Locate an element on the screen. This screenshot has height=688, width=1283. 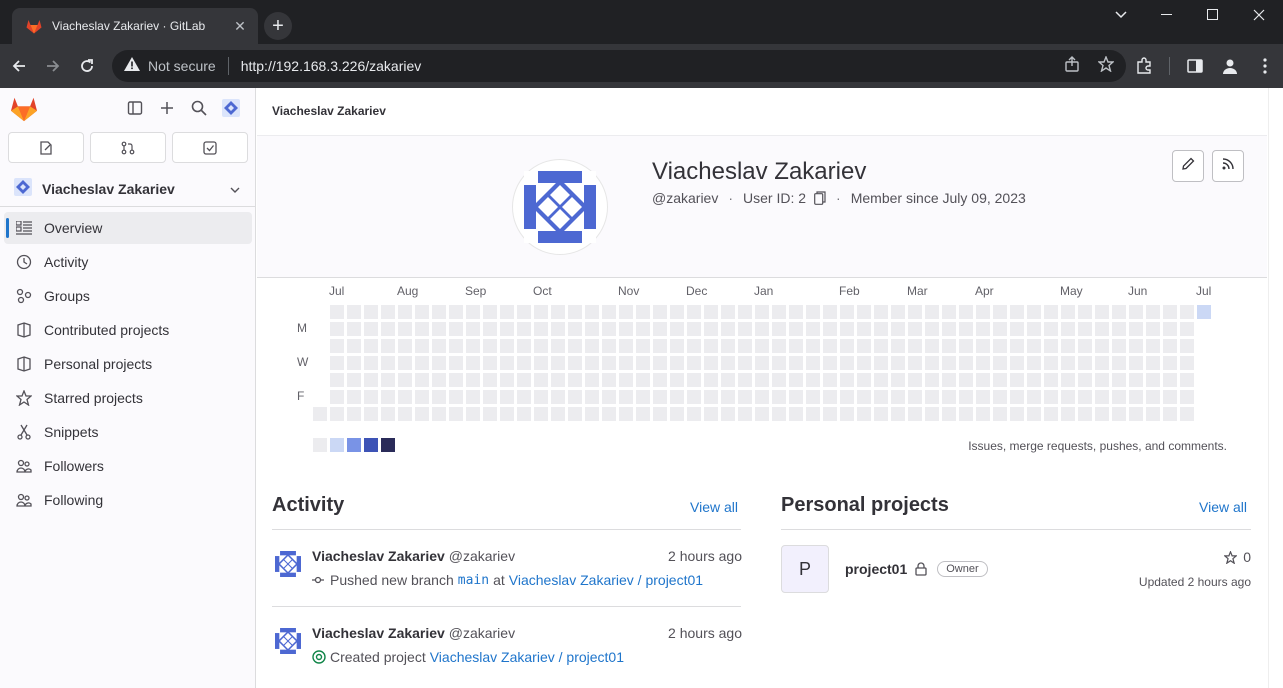
bookmark-star-icon is located at coordinates (1106, 66).